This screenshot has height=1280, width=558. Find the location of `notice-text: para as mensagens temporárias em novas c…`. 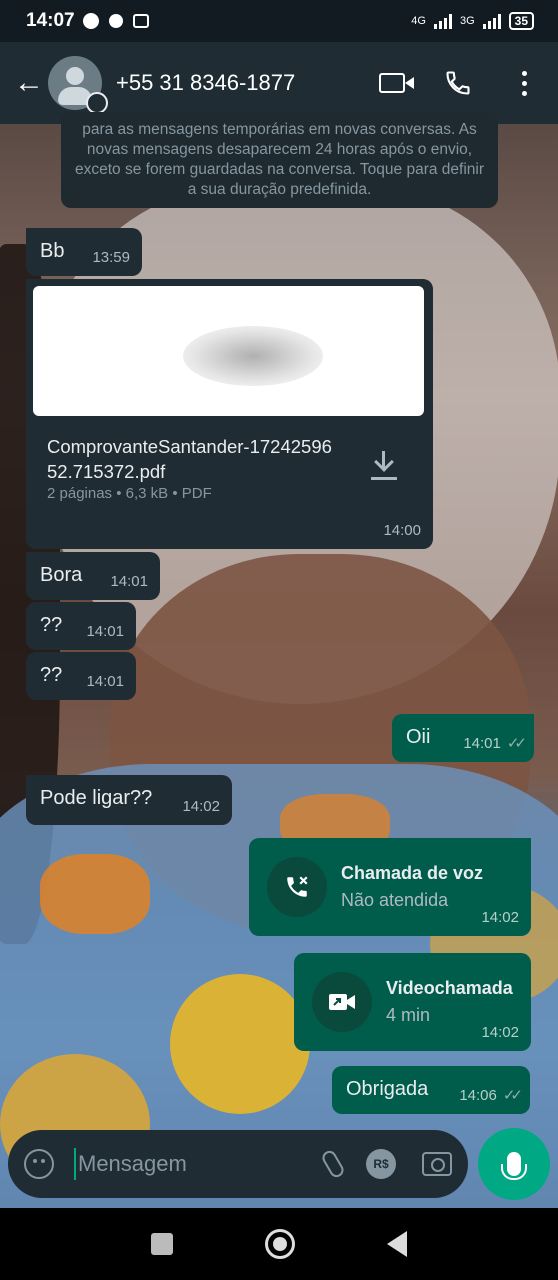

notice-text: para as mensagens temporárias em novas c… is located at coordinates (279, 159).